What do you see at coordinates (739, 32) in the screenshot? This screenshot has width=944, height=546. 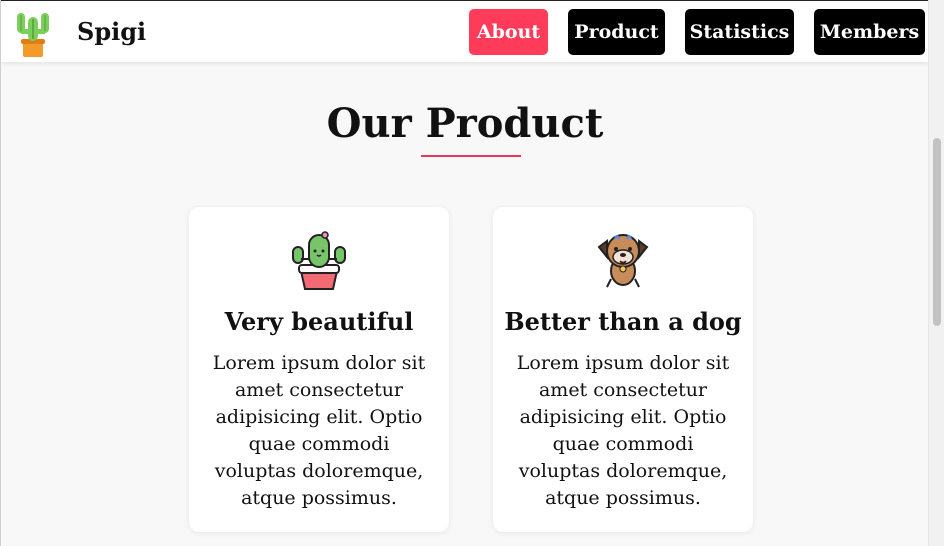 I see `nav-statistics-button: Statistics` at bounding box center [739, 32].